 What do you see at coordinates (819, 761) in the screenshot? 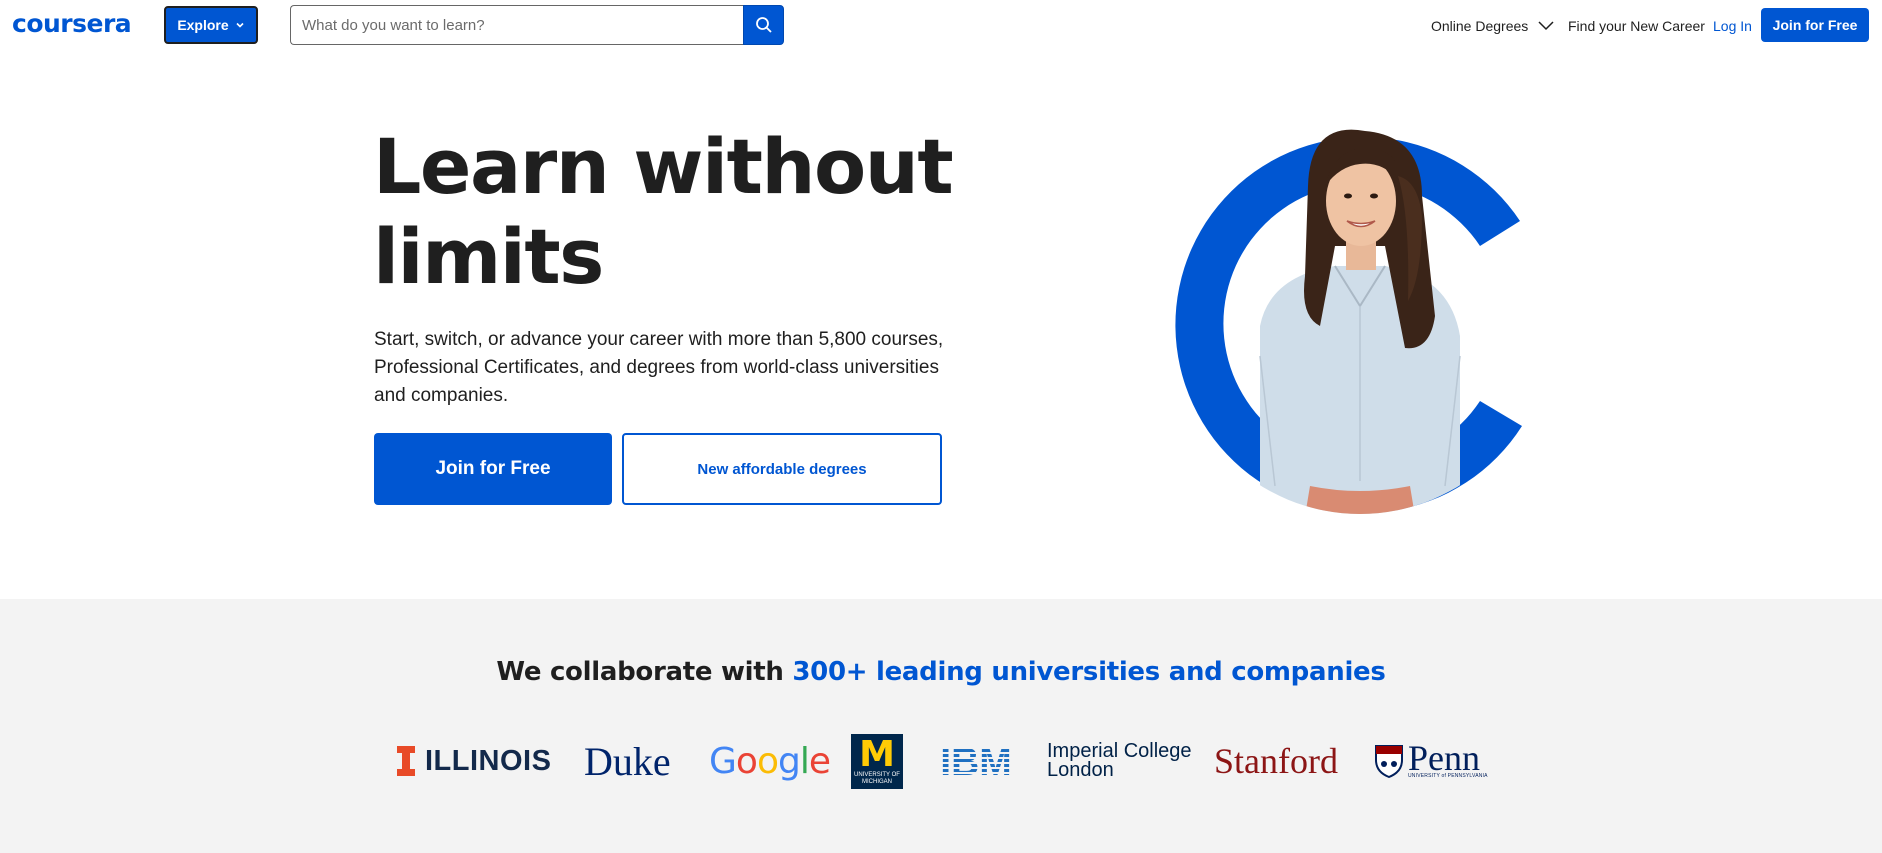
I see `google-letter: e` at bounding box center [819, 761].